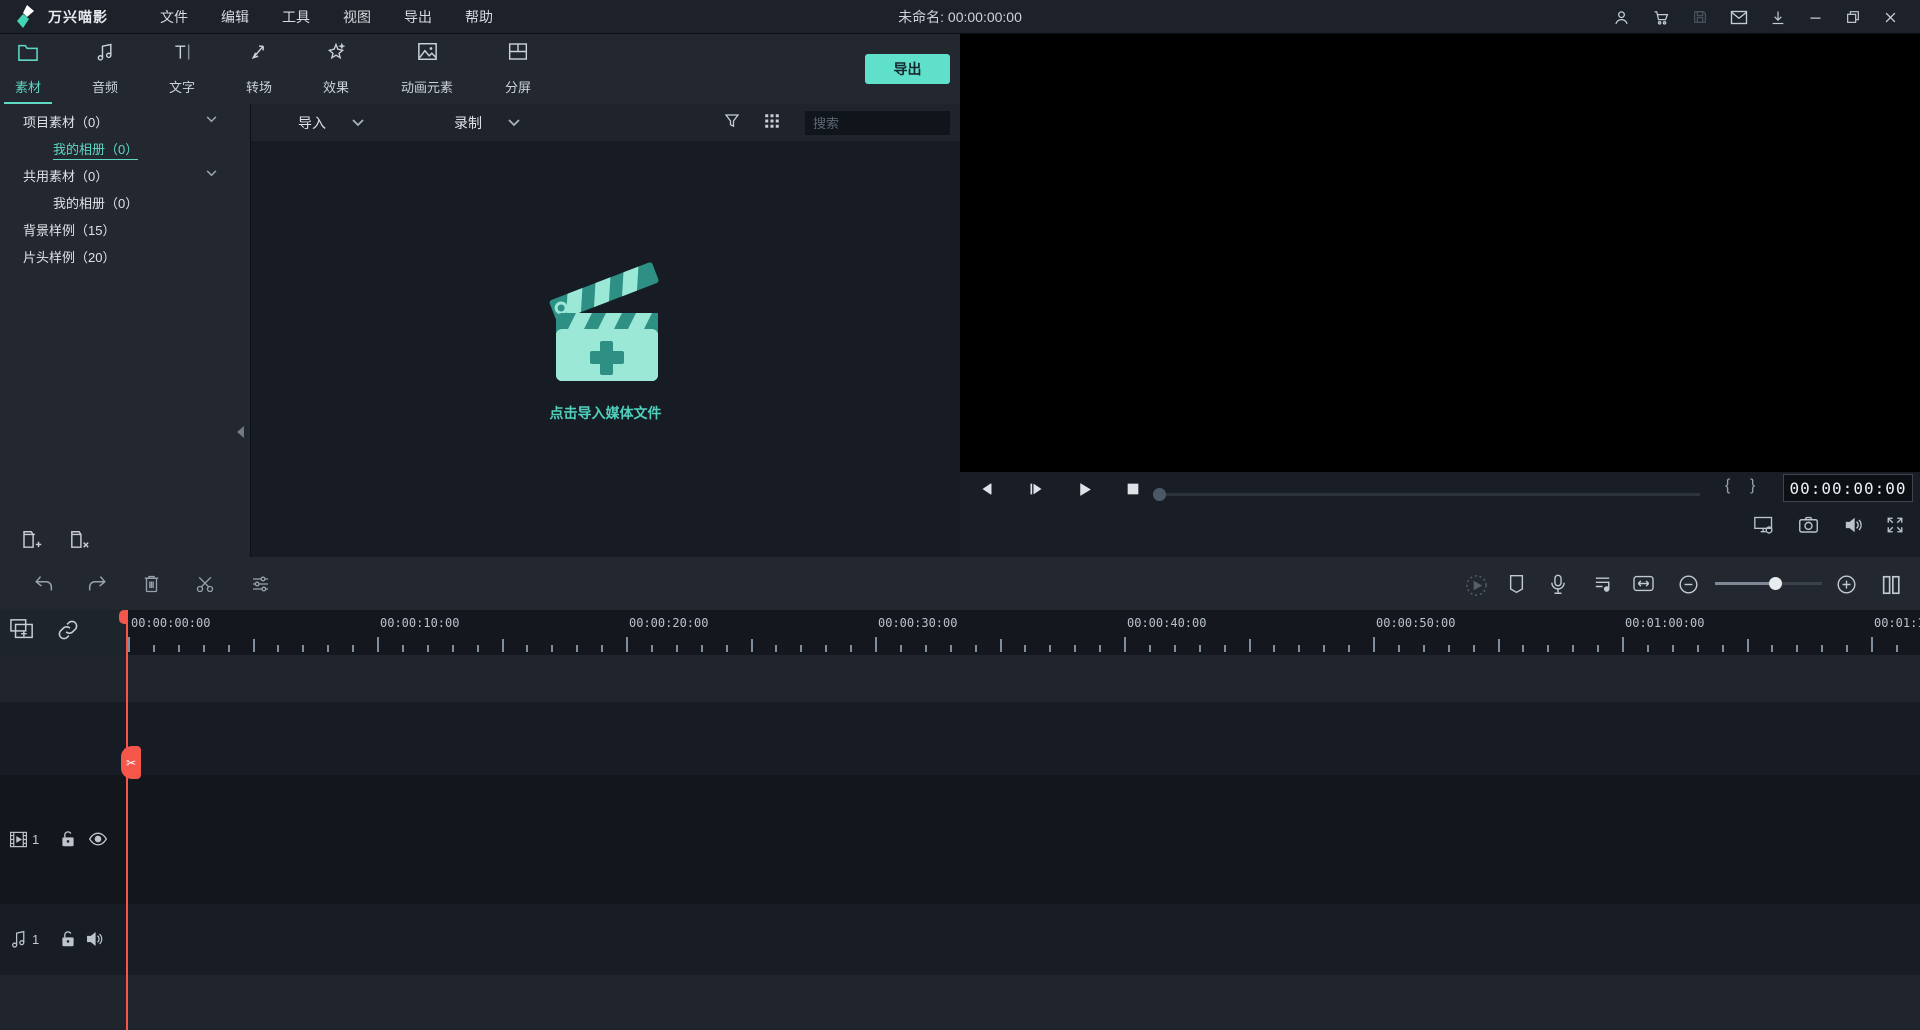 This screenshot has width=1920, height=1030. I want to click on display-settings-icon, so click(1764, 525).